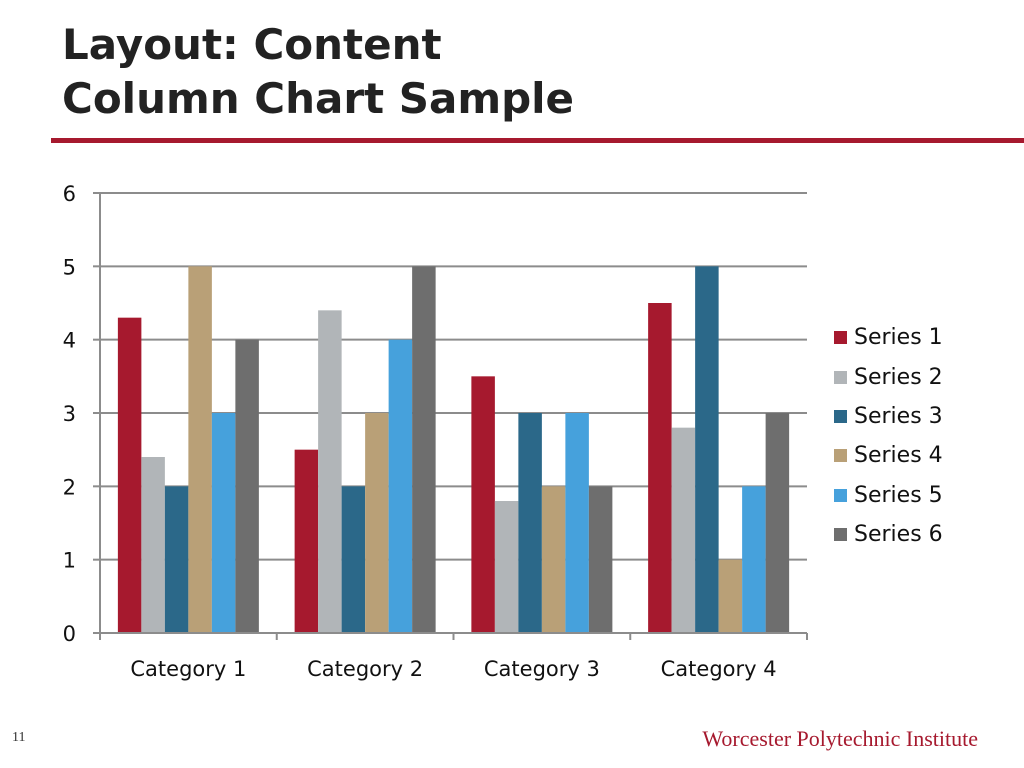  I want to click on y-tick-label: 3, so click(69, 414).